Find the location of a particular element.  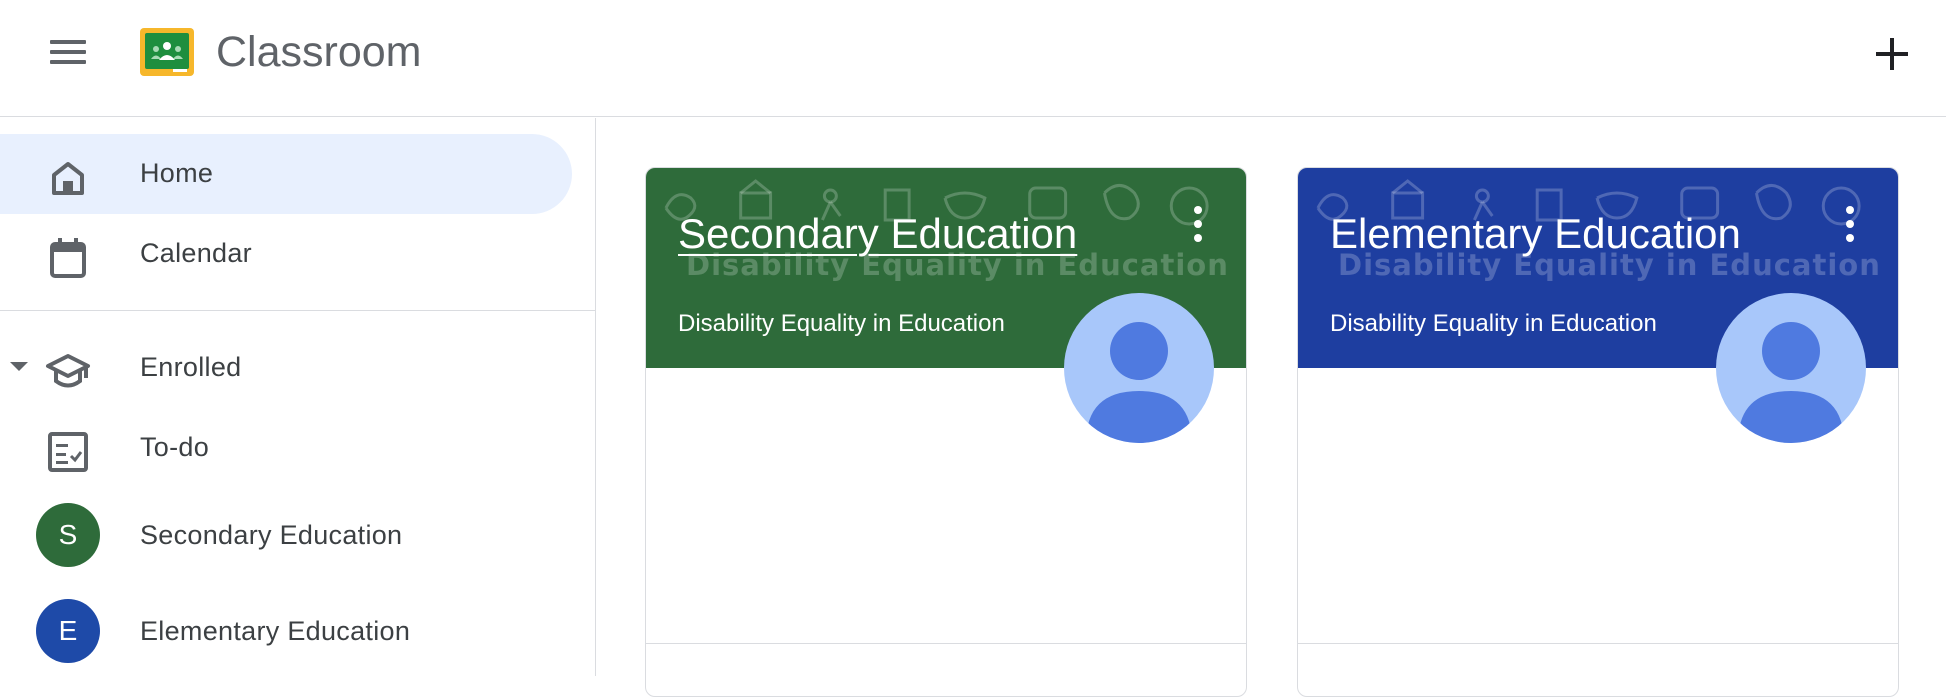

class-avatar: S is located at coordinates (68, 535).